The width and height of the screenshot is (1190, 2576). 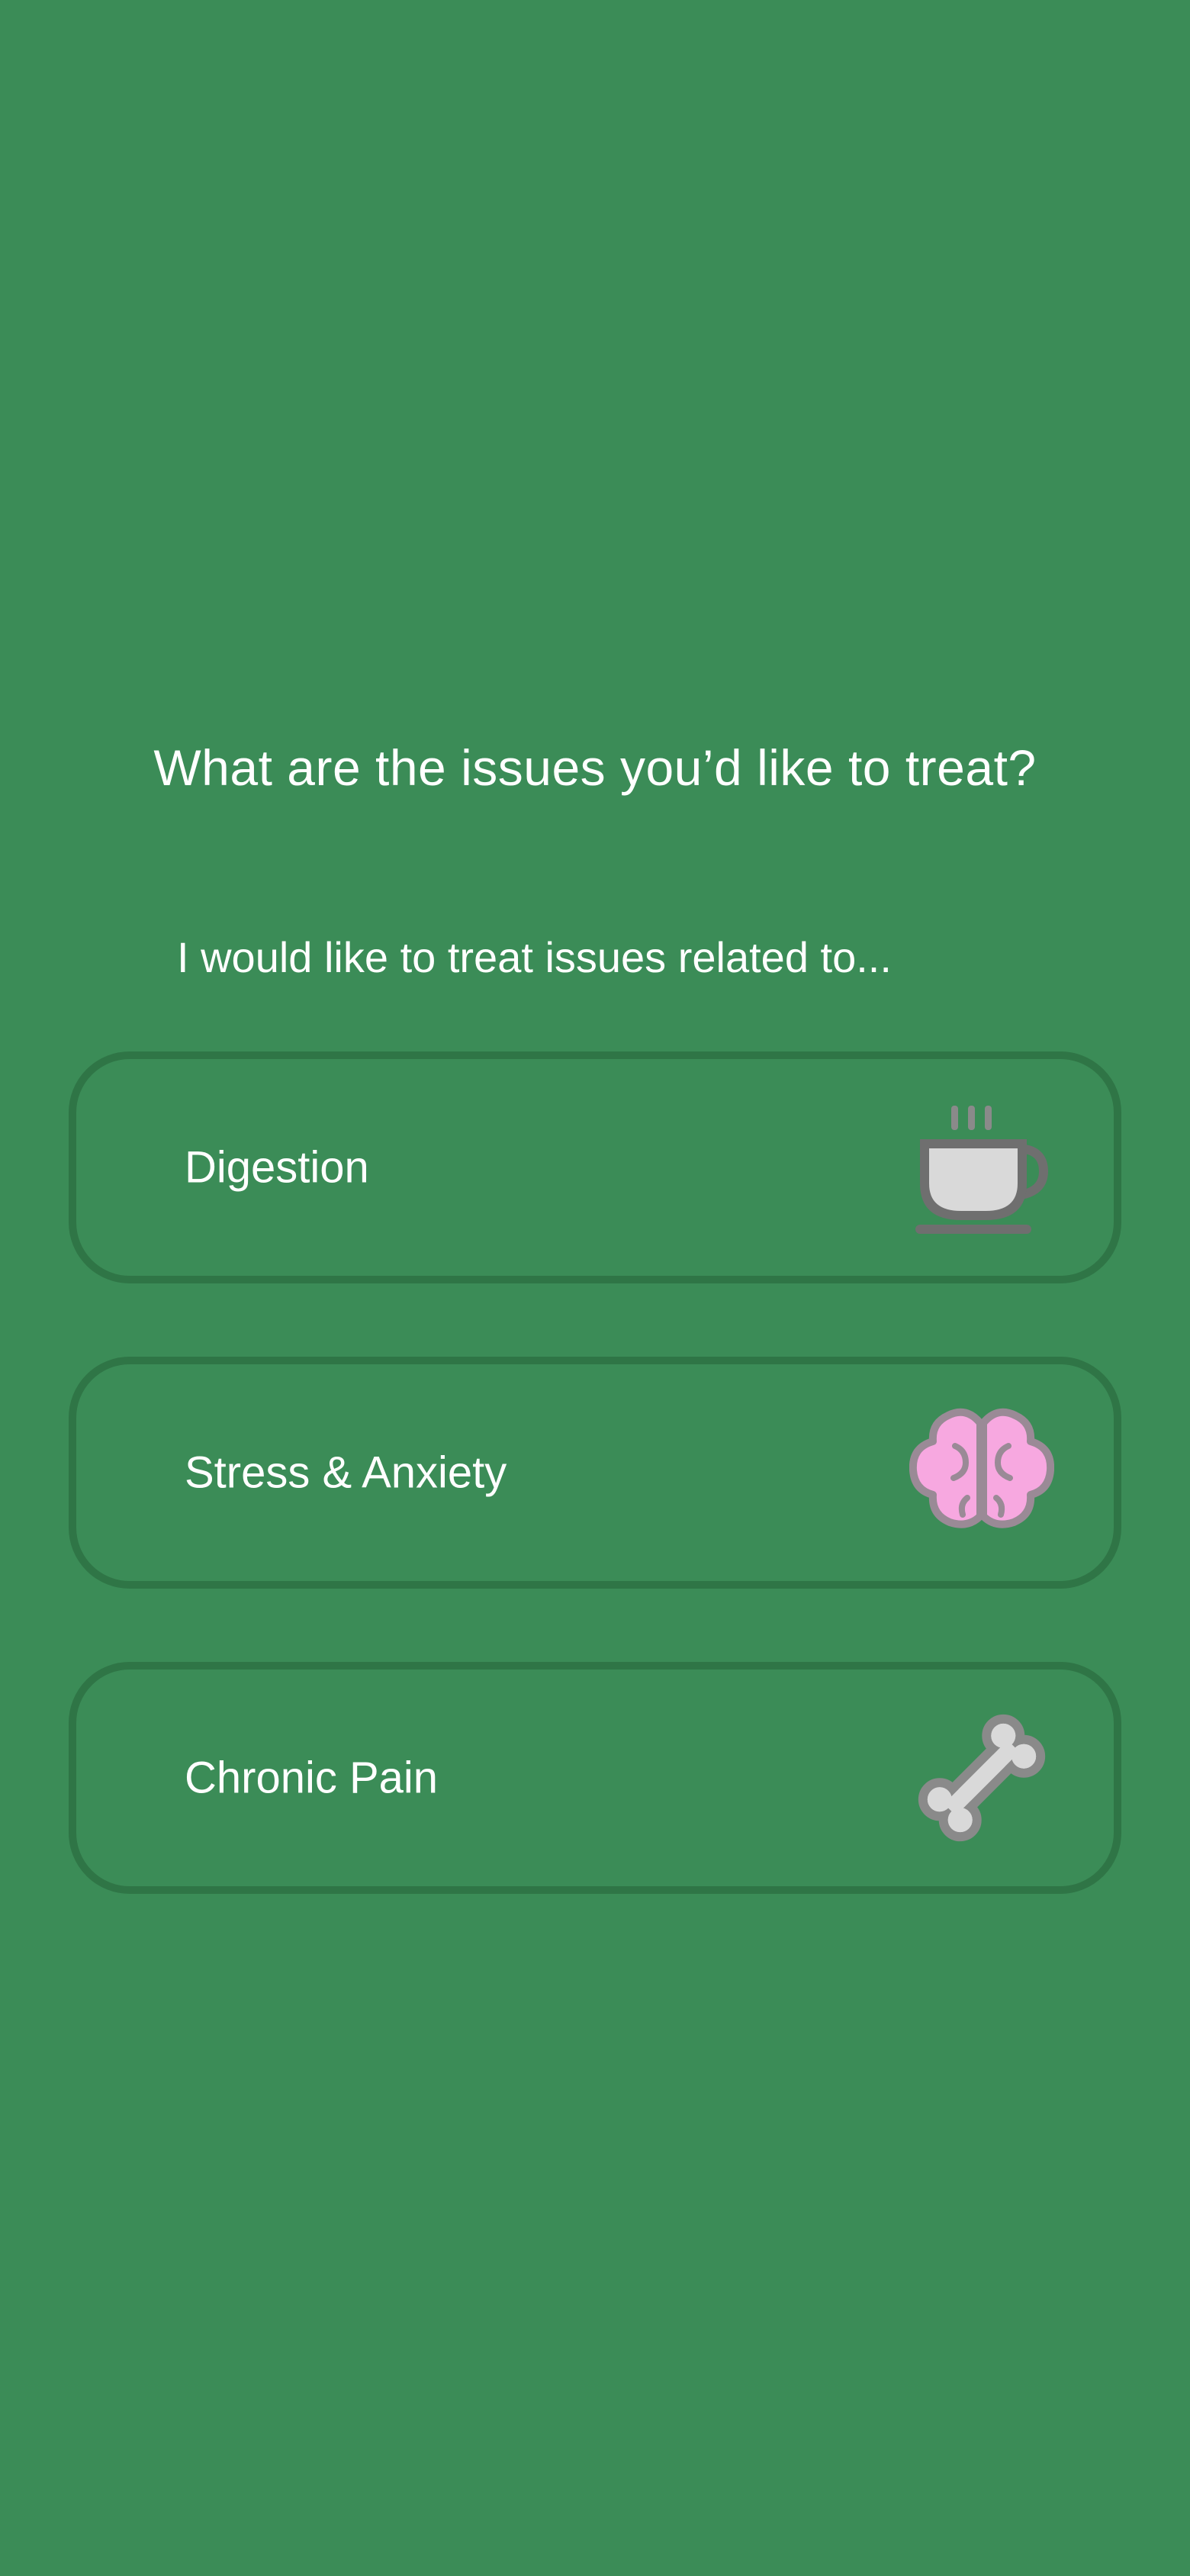 I want to click on option-label-stress-anxiety: Stress & Anxiety, so click(x=346, y=1472).